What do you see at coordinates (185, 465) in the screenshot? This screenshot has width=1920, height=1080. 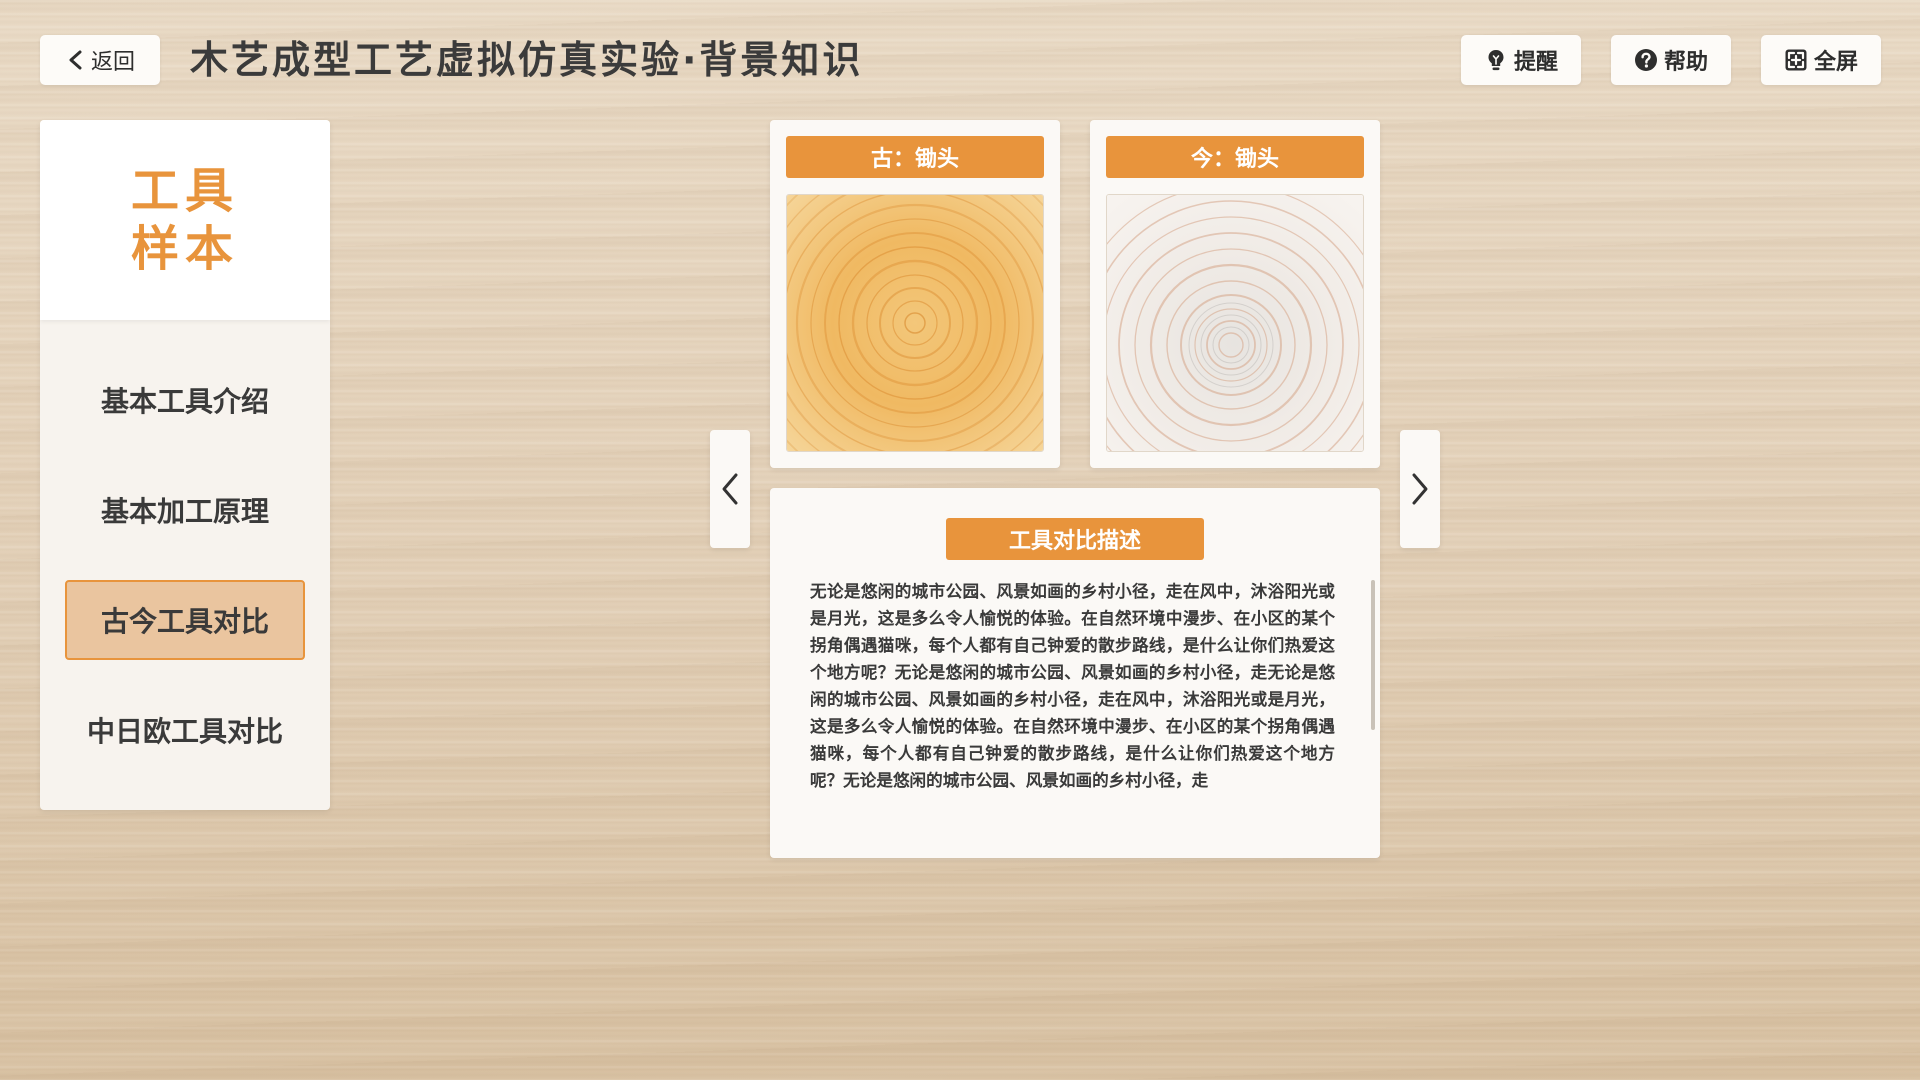 I see `sidebar: 工具样本 基本工具介绍 基本加工原理 古今工具对比 中日欧工具对比` at bounding box center [185, 465].